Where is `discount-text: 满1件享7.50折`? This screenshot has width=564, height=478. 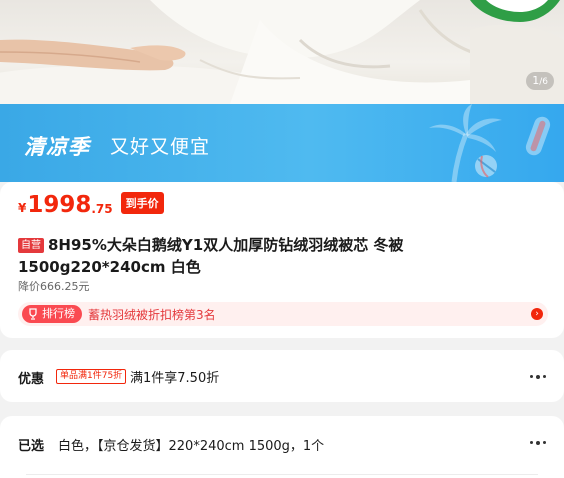
discount-text: 满1件享7.50折 is located at coordinates (175, 378).